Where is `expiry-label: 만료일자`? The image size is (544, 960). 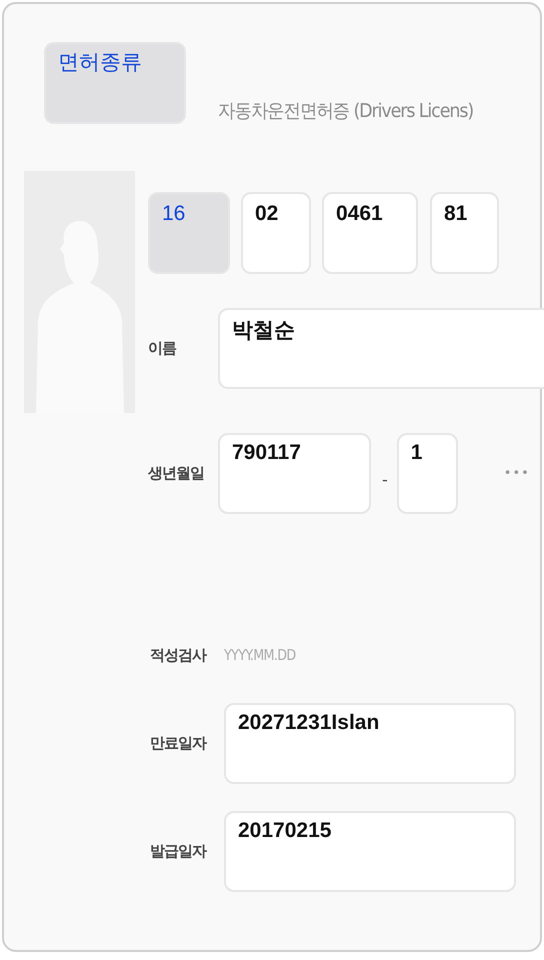 expiry-label: 만료일자 is located at coordinates (179, 743).